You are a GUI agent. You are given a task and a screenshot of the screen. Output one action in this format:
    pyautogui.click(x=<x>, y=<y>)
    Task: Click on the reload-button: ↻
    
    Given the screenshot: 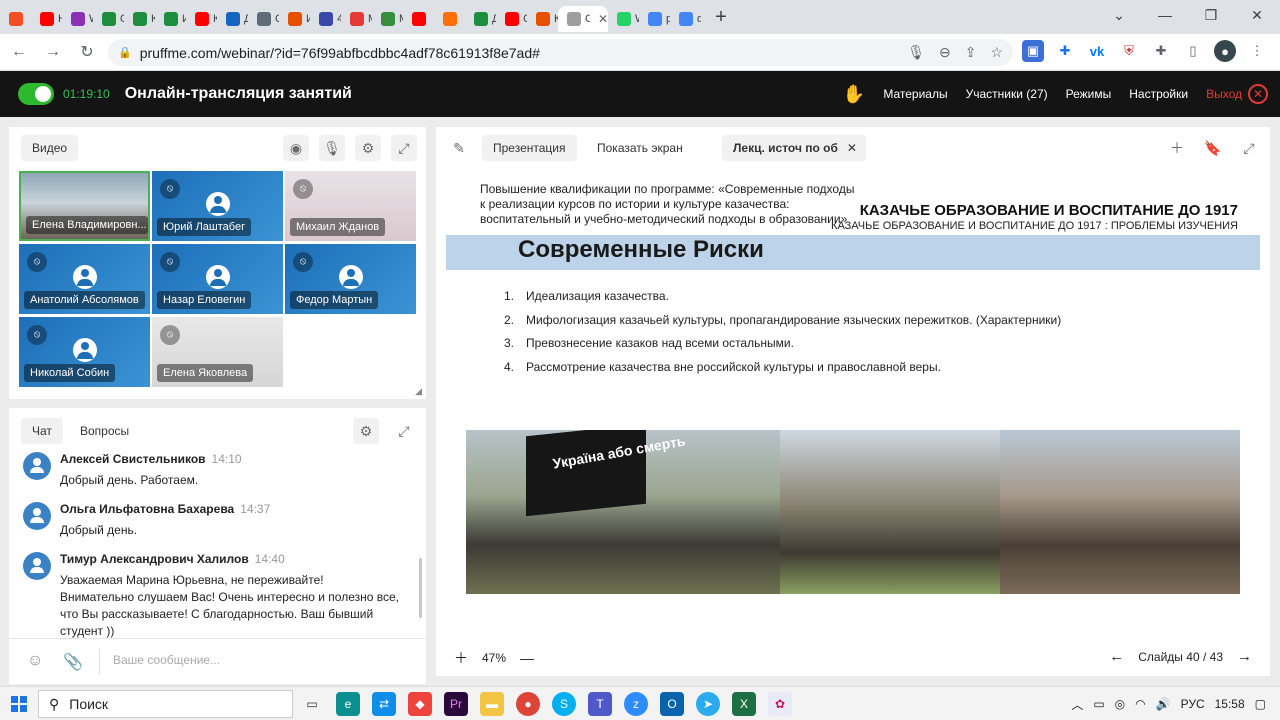 What is the action you would take?
    pyautogui.click(x=87, y=52)
    